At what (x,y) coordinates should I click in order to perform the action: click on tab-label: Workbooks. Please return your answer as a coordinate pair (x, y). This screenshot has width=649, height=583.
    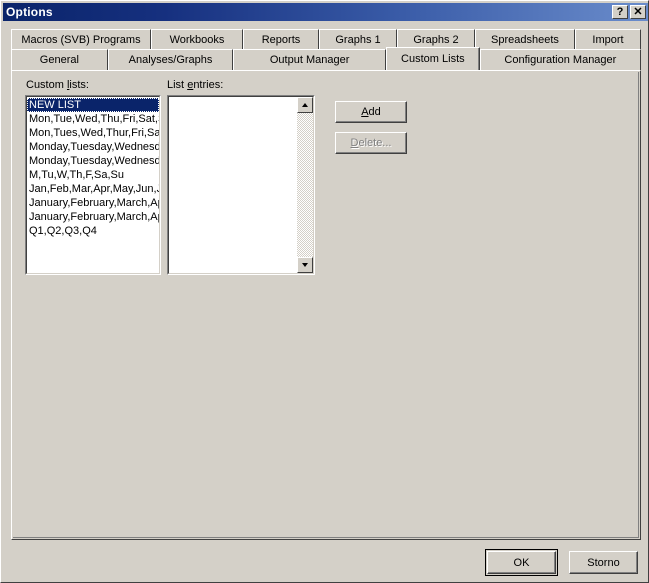
    Looking at the image, I should click on (197, 40).